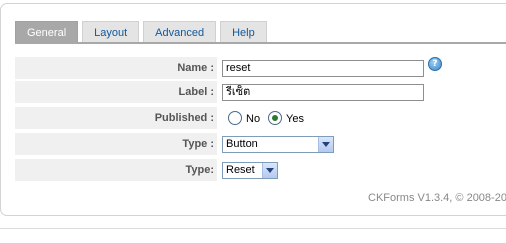  What do you see at coordinates (260, 43) in the screenshot?
I see `tab-underline` at bounding box center [260, 43].